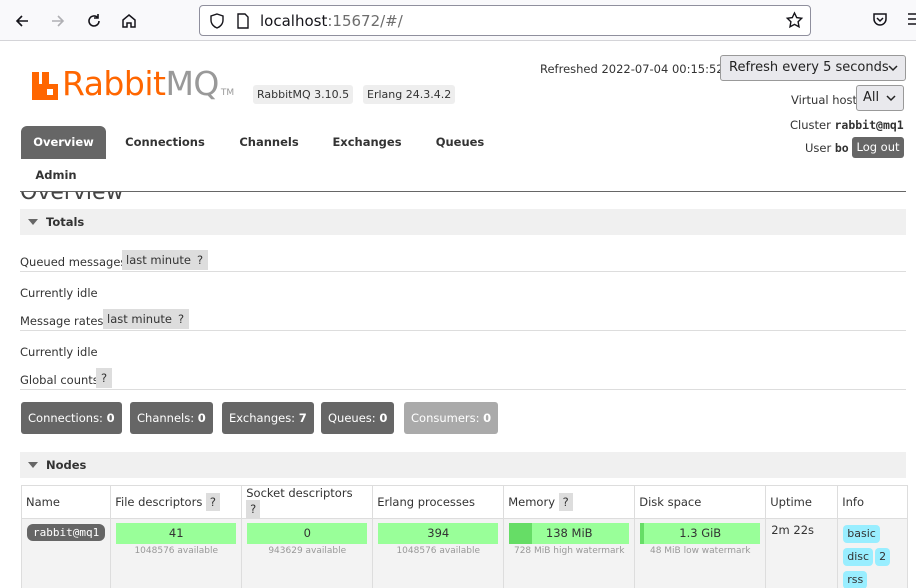 The image size is (916, 588). I want to click on queues-count-button: Queues: 0, so click(358, 418).